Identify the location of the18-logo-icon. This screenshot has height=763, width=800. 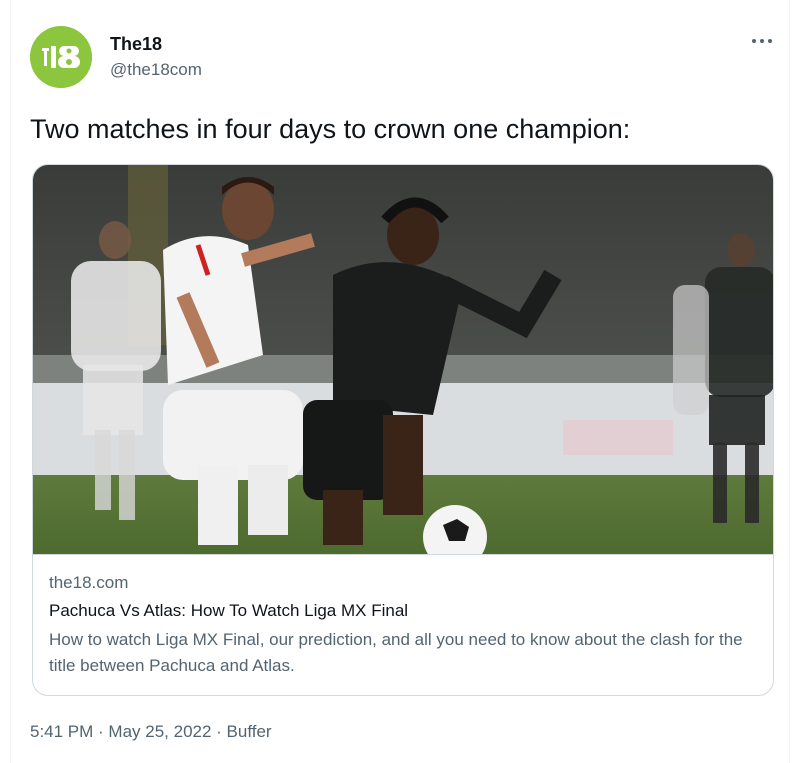
(61, 57).